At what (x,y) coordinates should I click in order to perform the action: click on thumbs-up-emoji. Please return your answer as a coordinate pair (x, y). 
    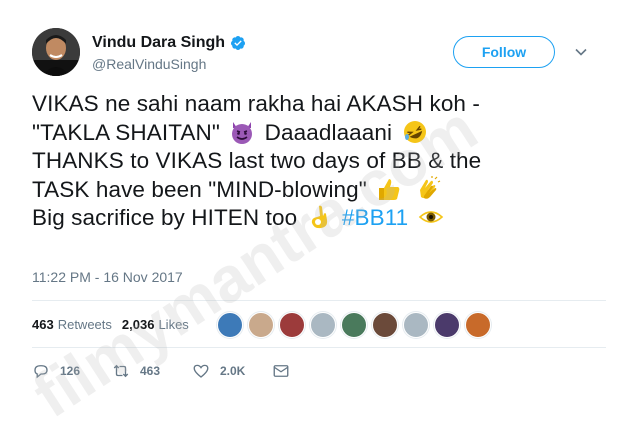
    Looking at the image, I should click on (389, 189).